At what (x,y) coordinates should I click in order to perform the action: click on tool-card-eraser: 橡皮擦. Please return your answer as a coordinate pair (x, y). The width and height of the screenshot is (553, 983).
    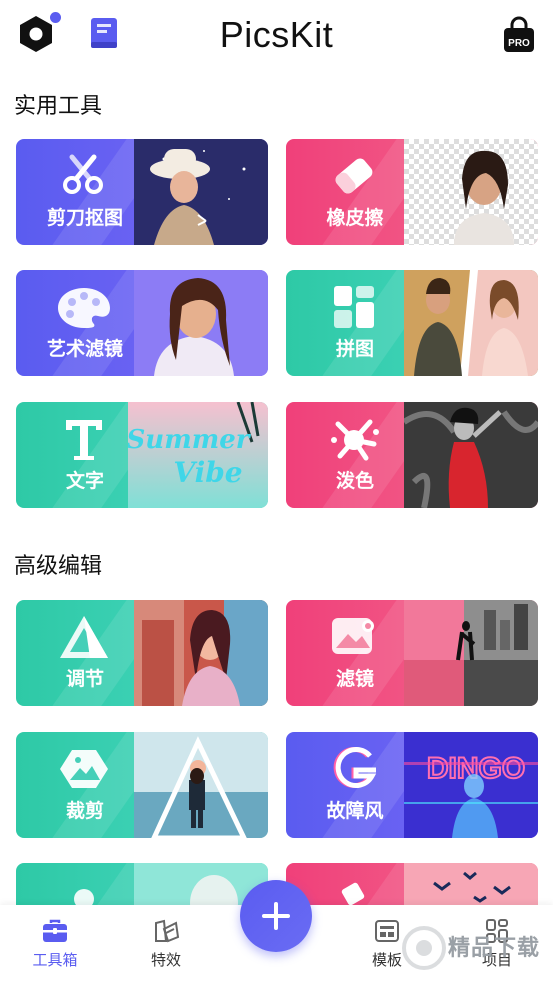
    Looking at the image, I should click on (412, 192).